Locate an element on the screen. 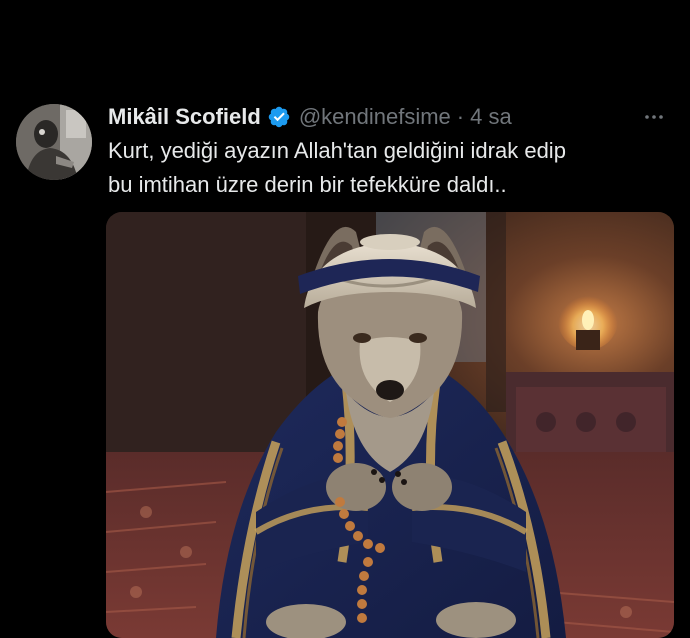 The height and width of the screenshot is (638, 690). more-options-button is located at coordinates (654, 117).